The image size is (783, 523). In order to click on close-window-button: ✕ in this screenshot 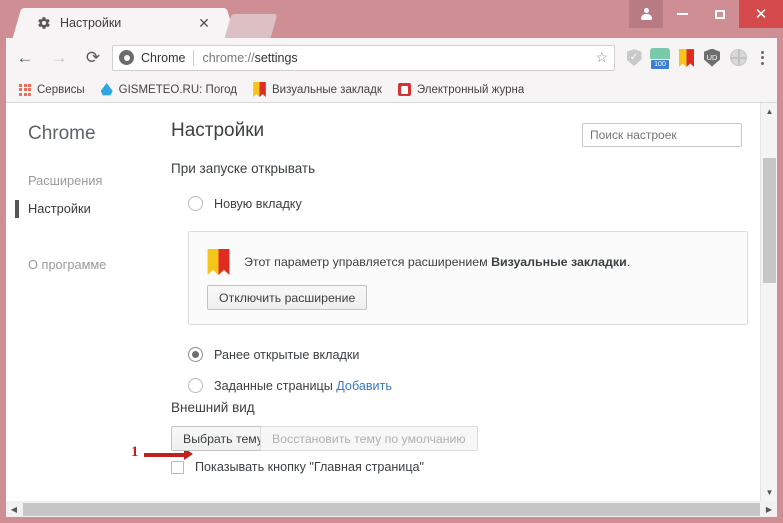, I will do `click(761, 14)`.